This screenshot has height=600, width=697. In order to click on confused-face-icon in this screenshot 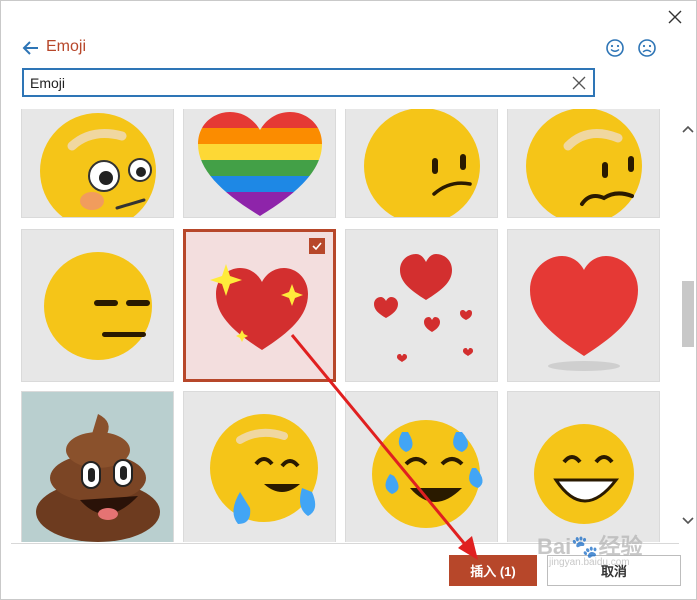, I will do `click(422, 163)`.